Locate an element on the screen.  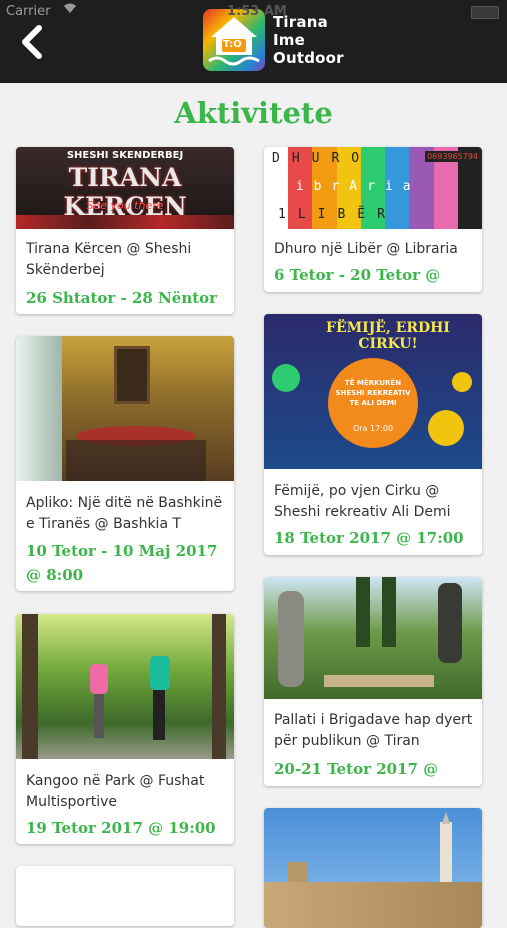
activity-image: DHURO LibrAria 1LIBËR 0693965794 is located at coordinates (373, 188).